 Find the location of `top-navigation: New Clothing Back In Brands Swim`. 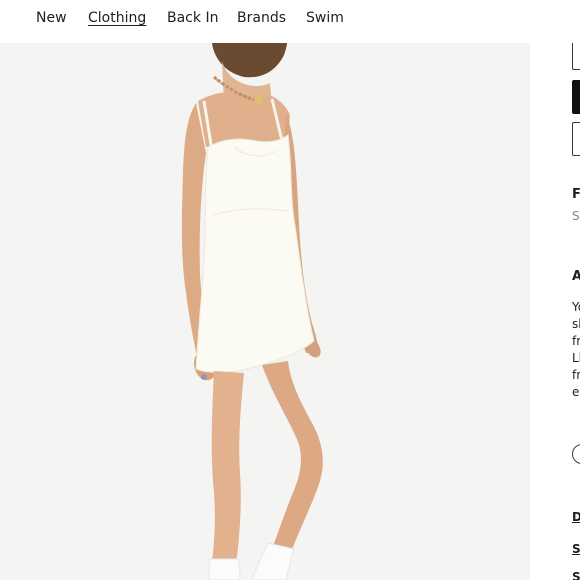

top-navigation: New Clothing Back In Brands Swim is located at coordinates (290, 21).